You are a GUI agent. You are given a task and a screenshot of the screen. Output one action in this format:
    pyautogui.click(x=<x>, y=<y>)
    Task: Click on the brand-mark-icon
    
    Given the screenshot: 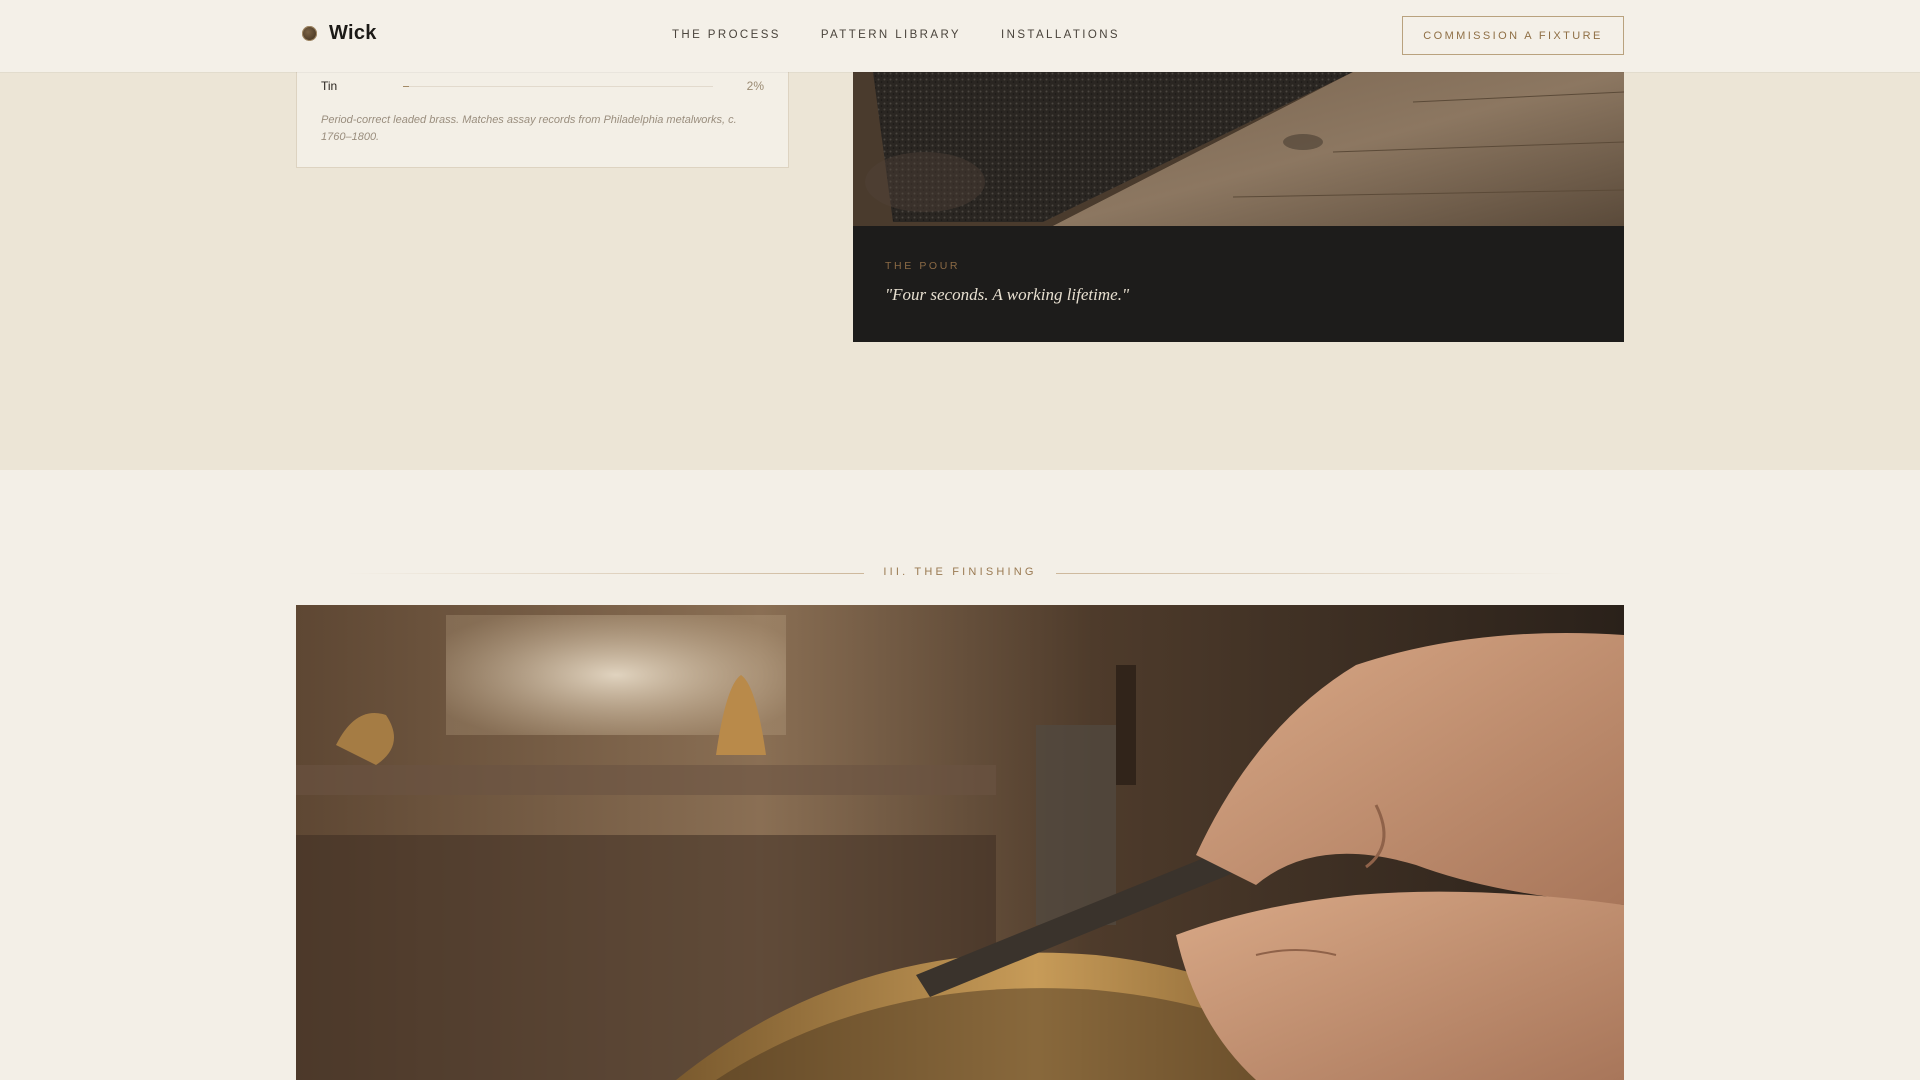 What is the action you would take?
    pyautogui.click(x=309, y=33)
    